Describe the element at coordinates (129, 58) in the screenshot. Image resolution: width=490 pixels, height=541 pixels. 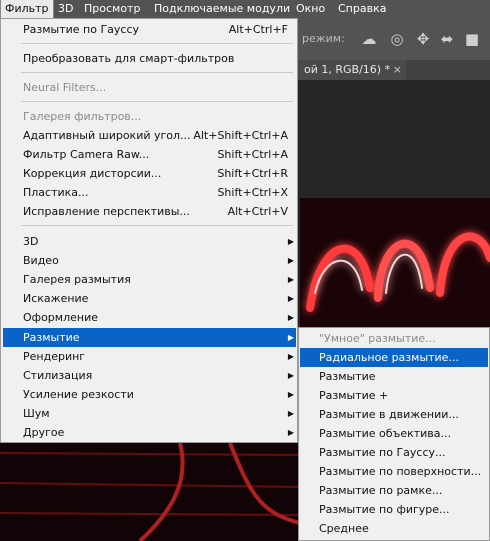
I see `menu-item-label: Преобразовать для смарт-фильтров` at that location.